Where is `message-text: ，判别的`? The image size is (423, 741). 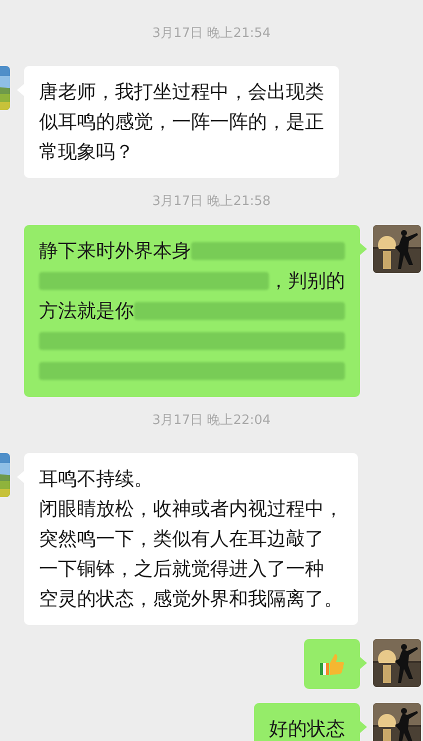 message-text: ，判别的 is located at coordinates (307, 281).